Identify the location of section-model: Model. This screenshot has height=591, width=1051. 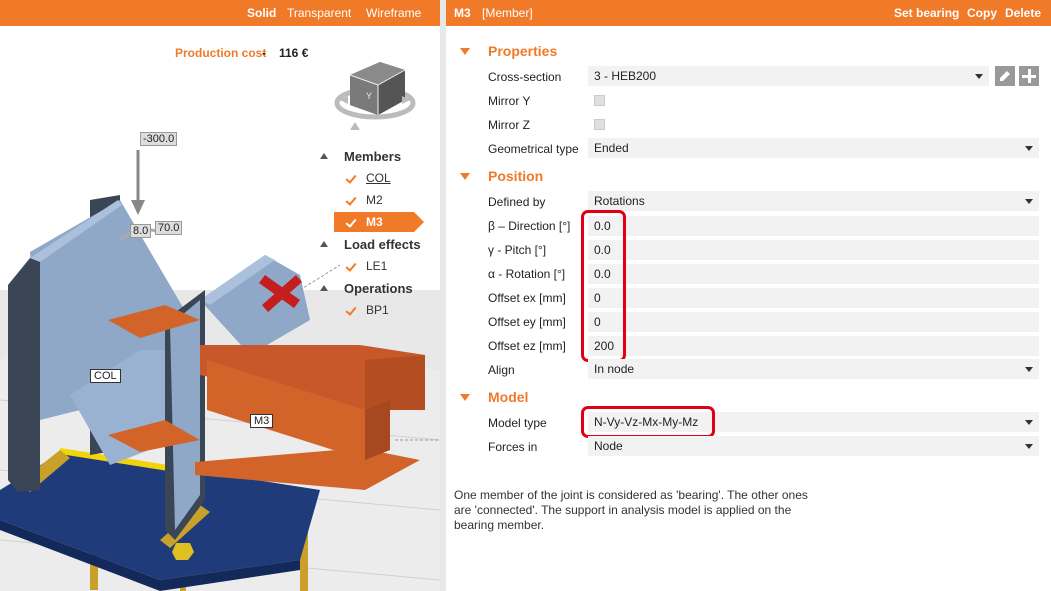
(494, 397).